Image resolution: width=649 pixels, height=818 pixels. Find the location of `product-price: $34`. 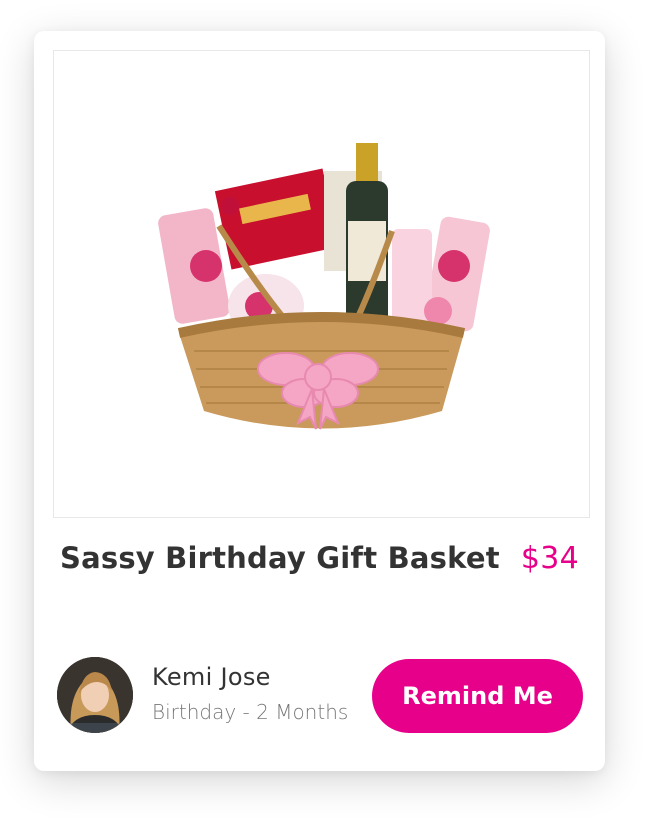

product-price: $34 is located at coordinates (549, 558).